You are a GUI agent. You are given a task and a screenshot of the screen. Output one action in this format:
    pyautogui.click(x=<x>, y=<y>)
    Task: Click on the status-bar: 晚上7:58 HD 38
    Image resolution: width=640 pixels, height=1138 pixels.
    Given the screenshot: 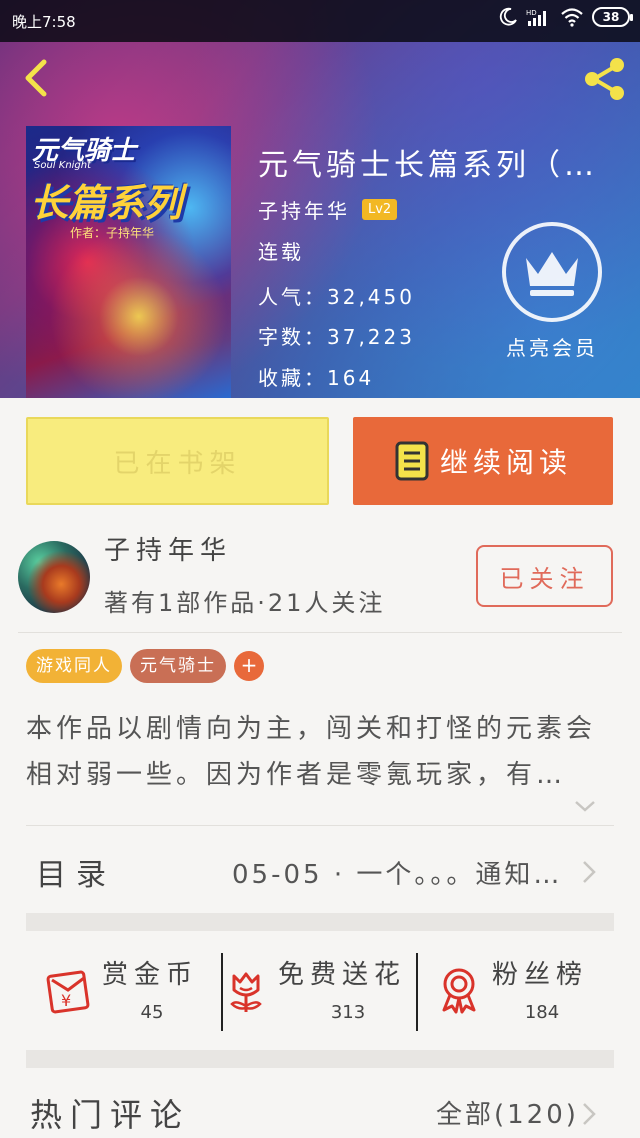 What is the action you would take?
    pyautogui.click(x=320, y=21)
    